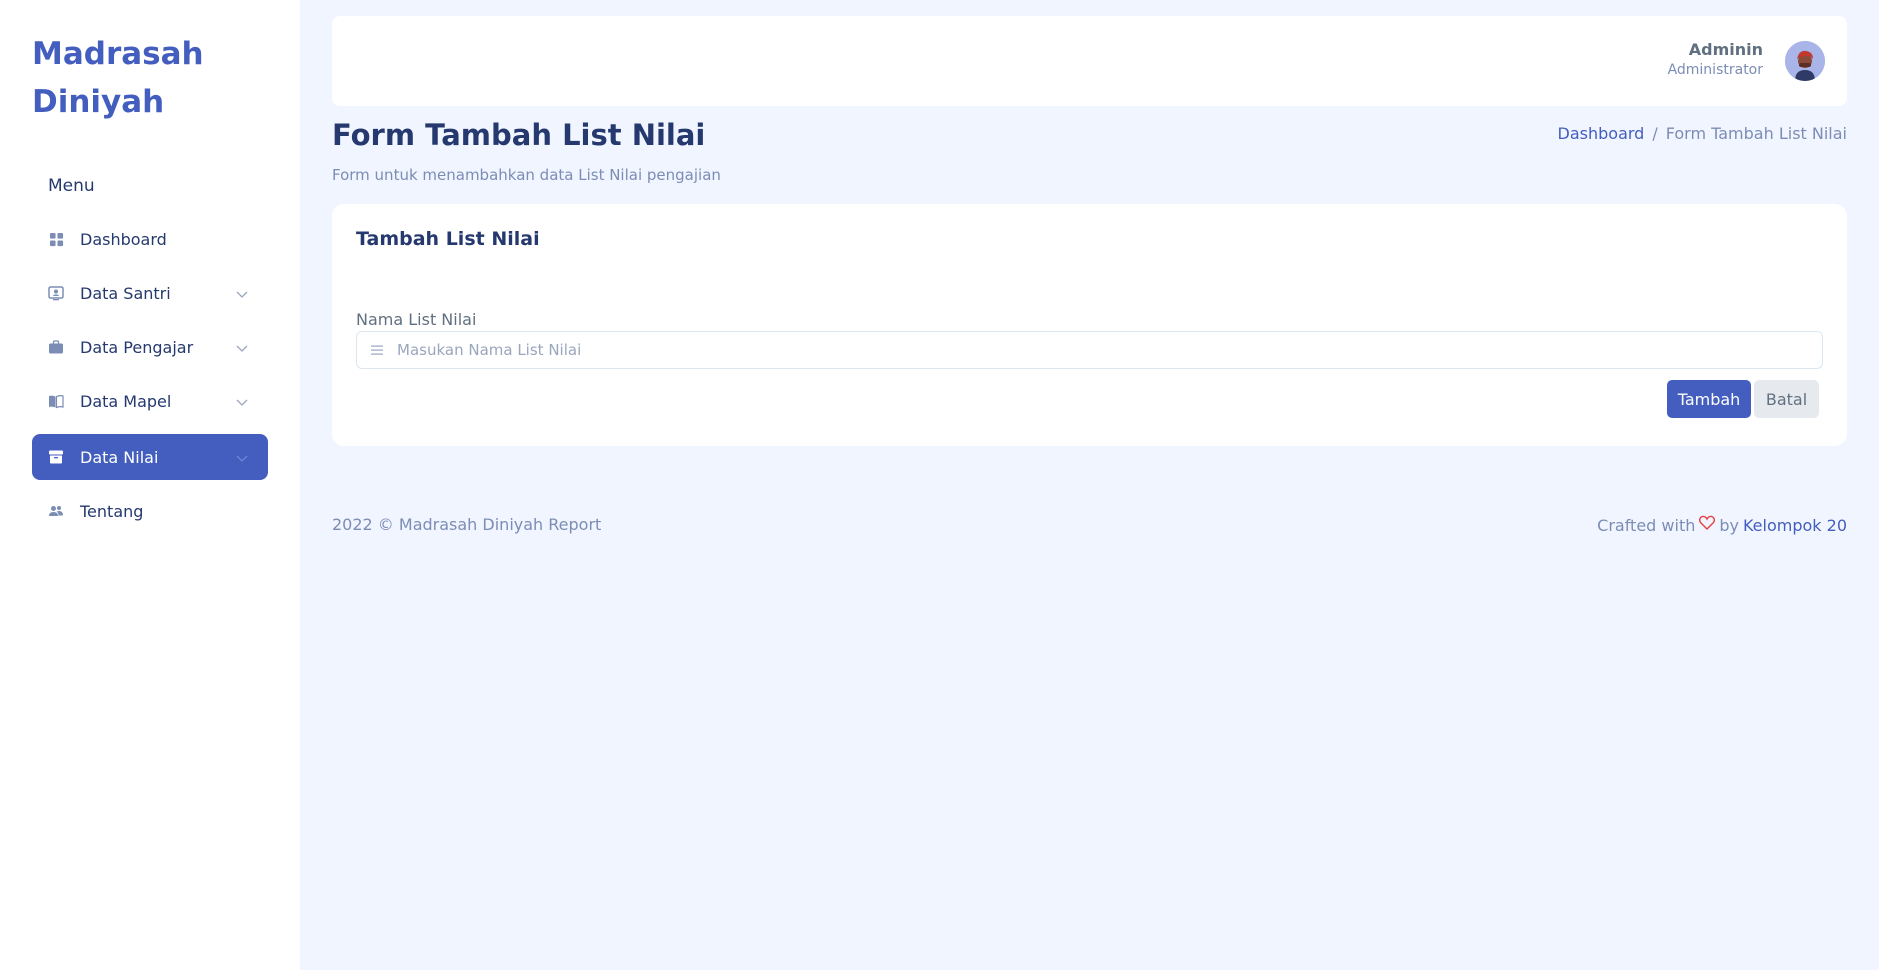  Describe the element at coordinates (56, 239) in the screenshot. I see `grid-icon` at that location.